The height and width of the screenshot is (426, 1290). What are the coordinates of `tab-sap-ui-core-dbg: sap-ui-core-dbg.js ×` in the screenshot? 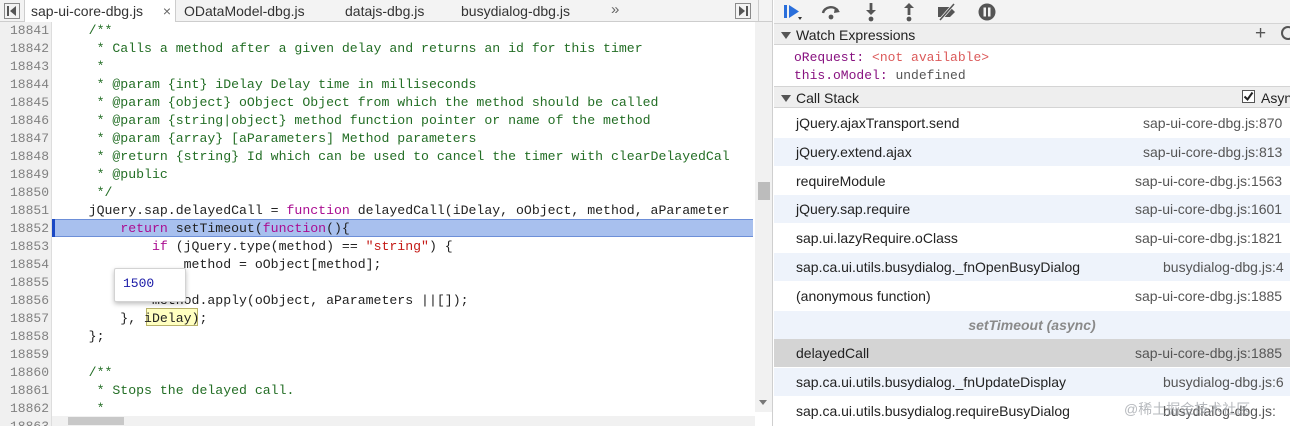 It's located at (100, 11).